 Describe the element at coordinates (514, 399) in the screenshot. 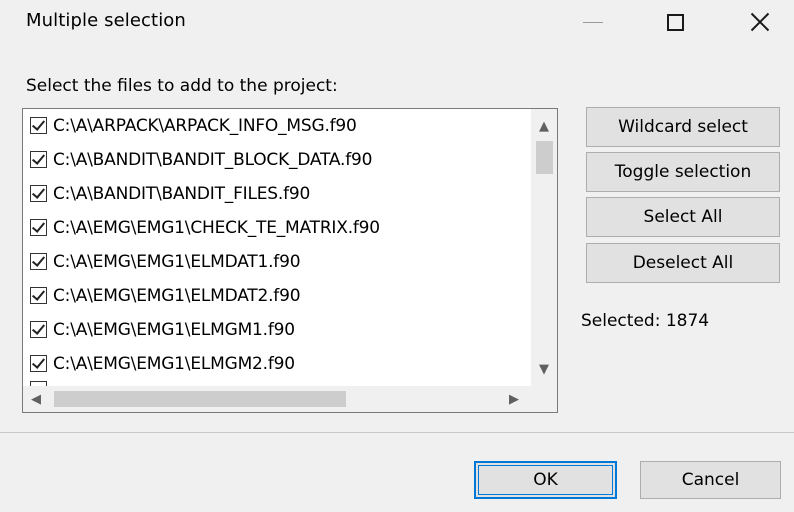

I see `scroll-right-icon: ▶` at that location.